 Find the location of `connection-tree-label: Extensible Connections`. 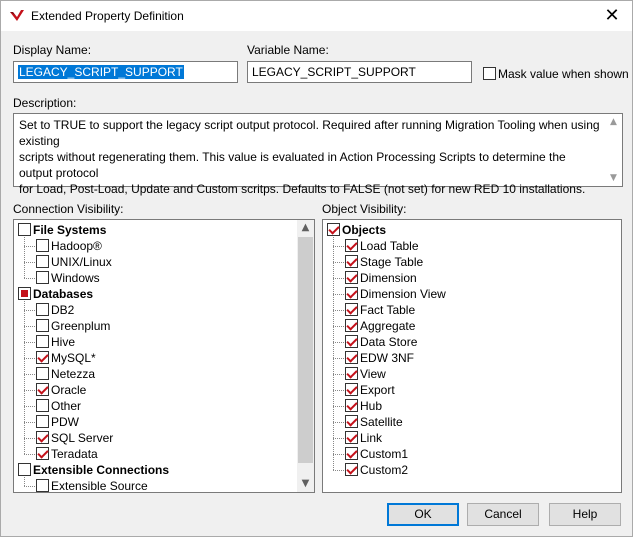

connection-tree-label: Extensible Connections is located at coordinates (101, 470).